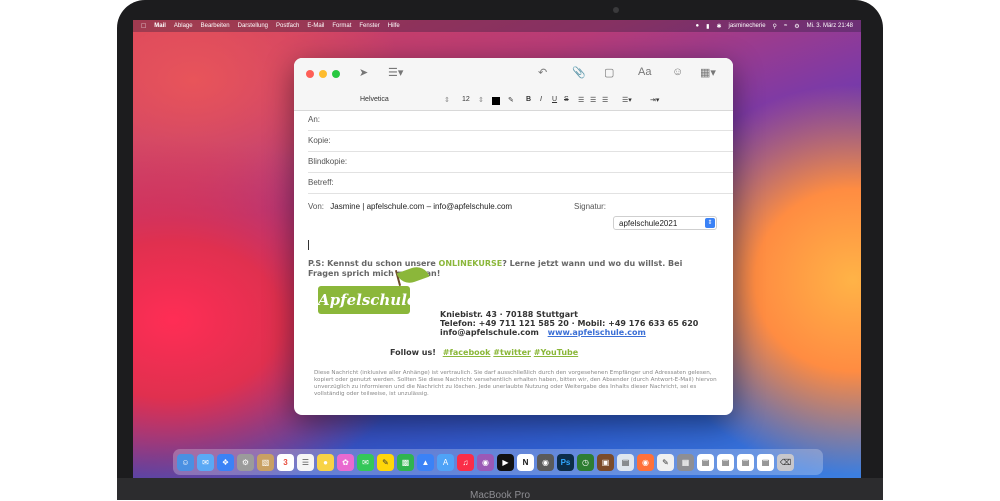 This screenshot has width=1000, height=501. I want to click on menu-bearbeiten: Bearbeiten, so click(215, 26).